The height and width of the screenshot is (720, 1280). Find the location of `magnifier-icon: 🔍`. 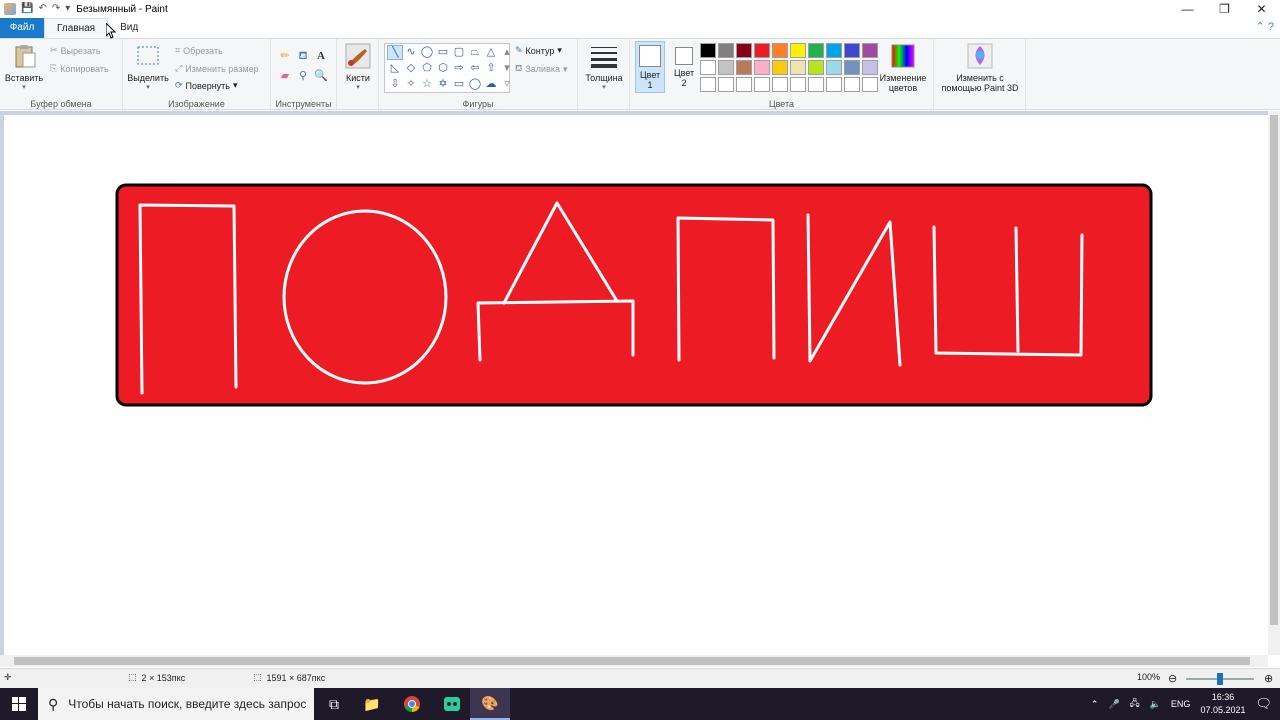

magnifier-icon: 🔍 is located at coordinates (321, 76).